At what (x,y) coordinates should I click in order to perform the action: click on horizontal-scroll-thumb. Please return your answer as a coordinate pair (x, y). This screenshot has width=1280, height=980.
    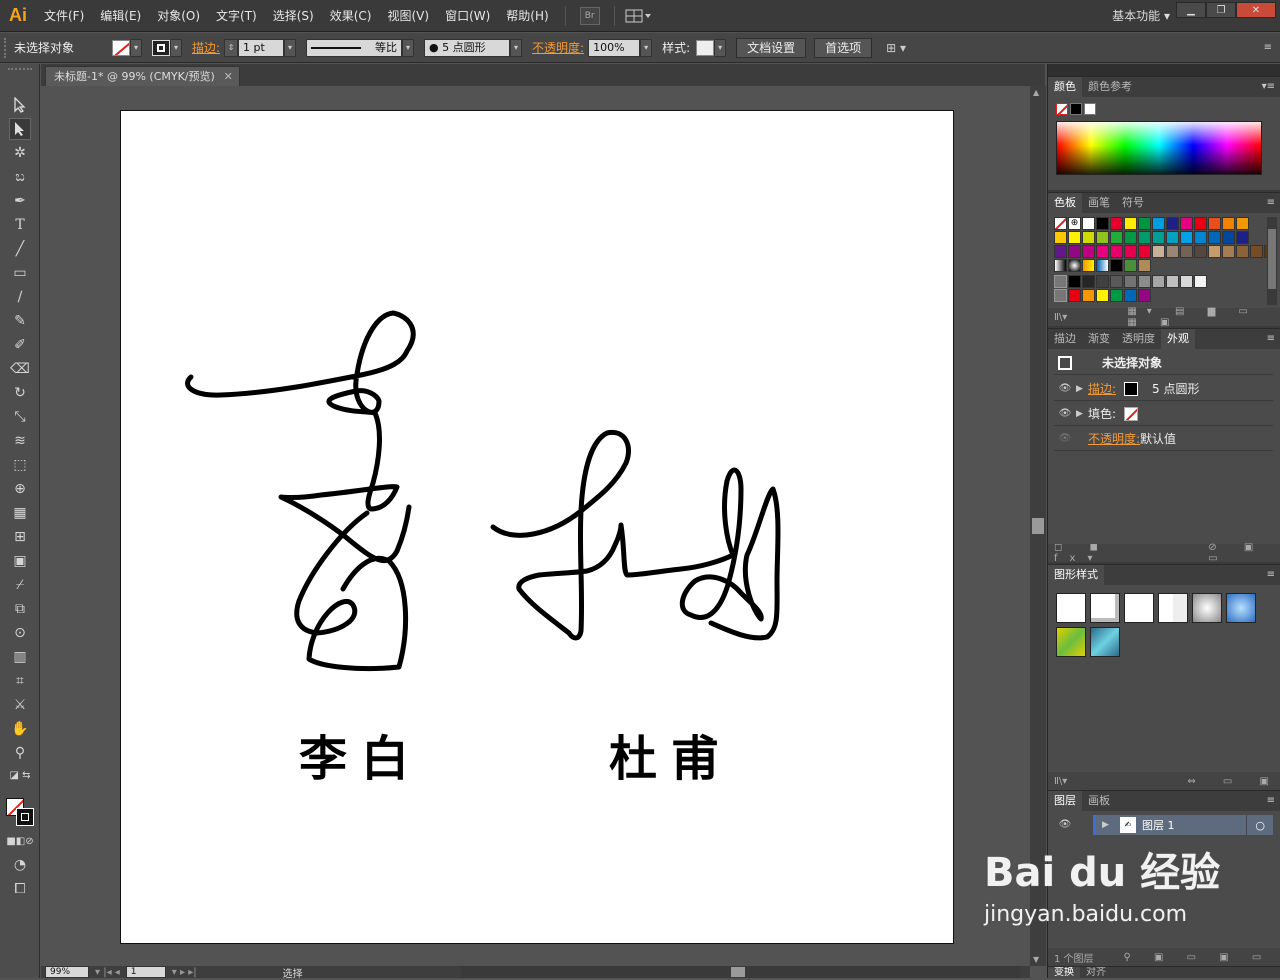
    Looking at the image, I should click on (738, 972).